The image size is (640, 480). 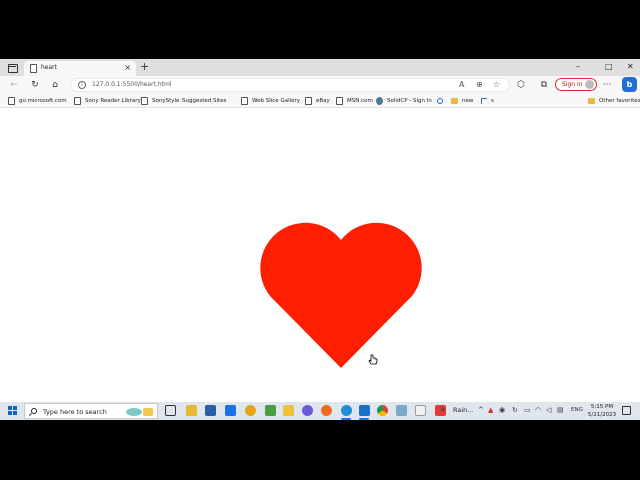 I want to click on favorite-sonystyle: SonyStyle, so click(x=160, y=101).